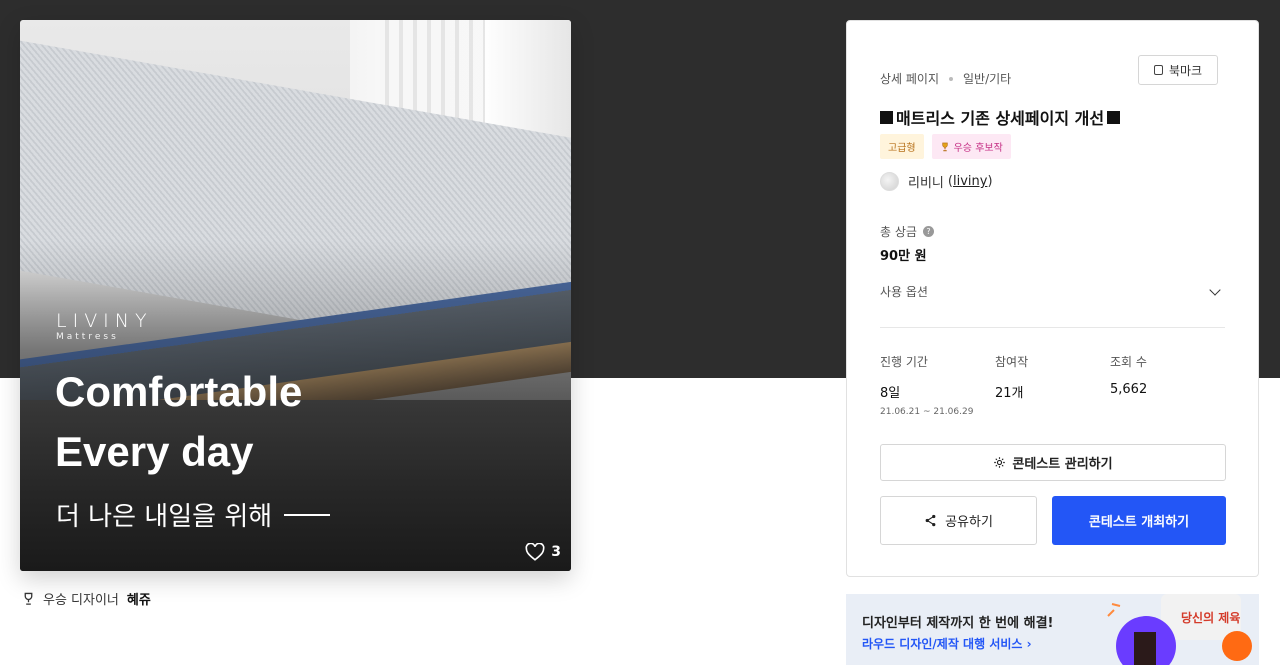  I want to click on ad-link: 라우드 디자인/제작 대행 서비스 ›, so click(947, 643).